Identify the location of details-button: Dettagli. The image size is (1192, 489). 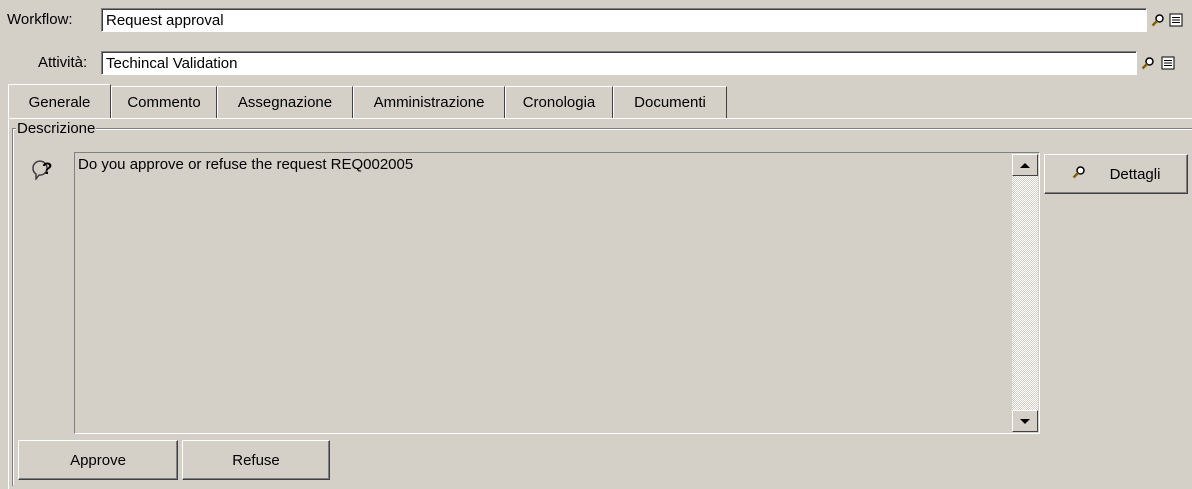
(1116, 174).